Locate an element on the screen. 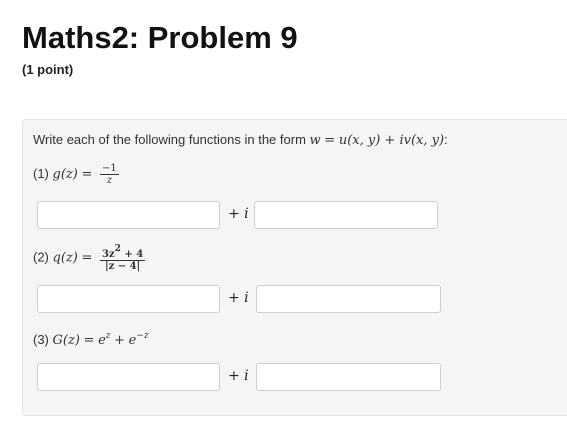 The width and height of the screenshot is (567, 430). part-1-number: (1) is located at coordinates (41, 173).